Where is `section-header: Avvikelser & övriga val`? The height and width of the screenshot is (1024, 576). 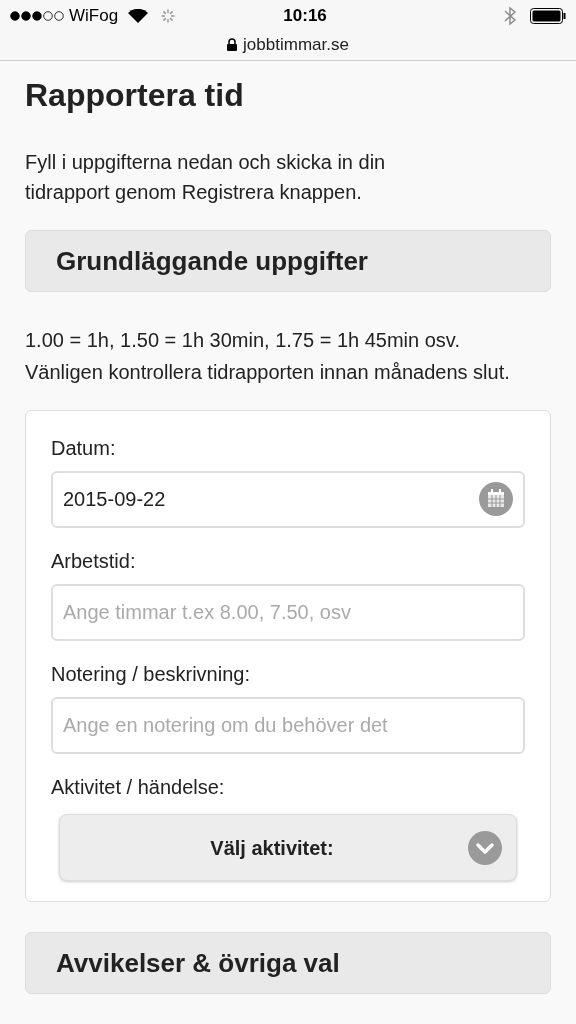 section-header: Avvikelser & övriga val is located at coordinates (288, 963).